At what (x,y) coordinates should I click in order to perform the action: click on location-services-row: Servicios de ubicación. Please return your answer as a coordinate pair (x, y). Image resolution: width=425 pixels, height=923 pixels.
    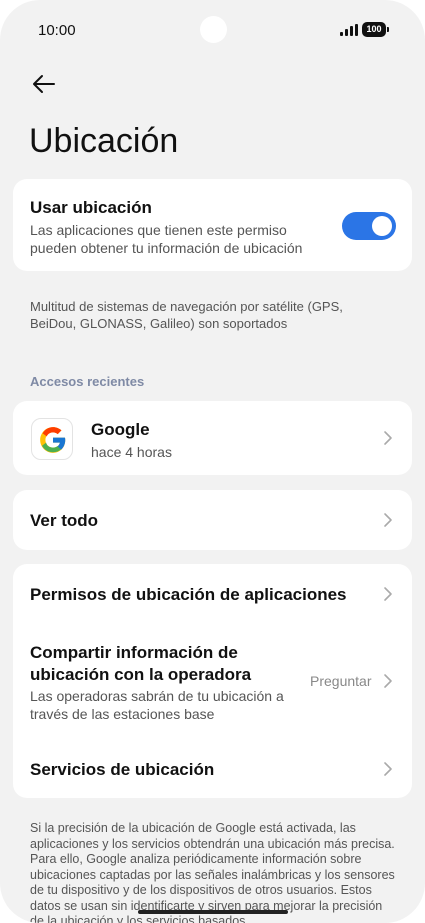
    Looking at the image, I should click on (212, 769).